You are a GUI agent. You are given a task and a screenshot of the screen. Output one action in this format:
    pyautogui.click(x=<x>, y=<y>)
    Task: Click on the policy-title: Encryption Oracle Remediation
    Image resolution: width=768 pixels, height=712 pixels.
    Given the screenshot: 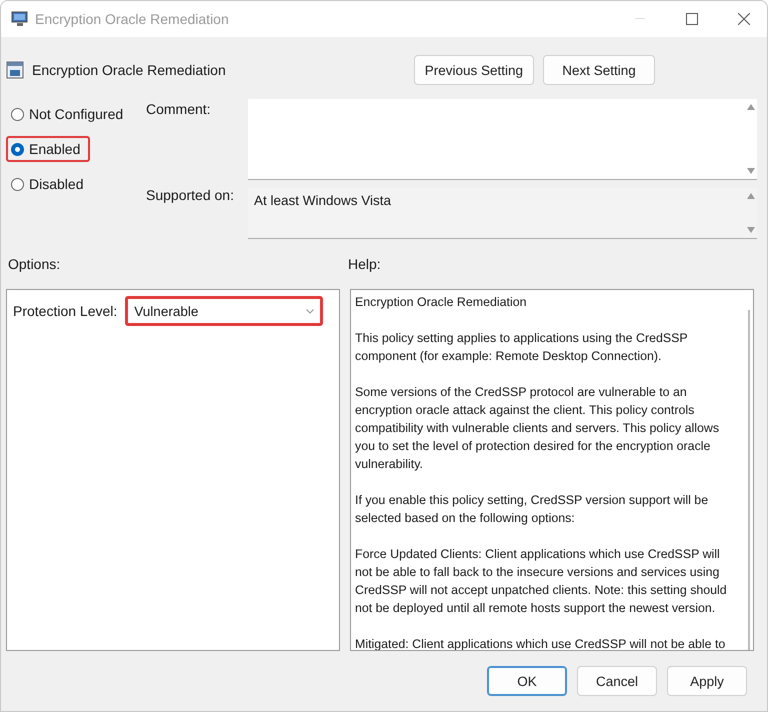 What is the action you would take?
    pyautogui.click(x=129, y=70)
    